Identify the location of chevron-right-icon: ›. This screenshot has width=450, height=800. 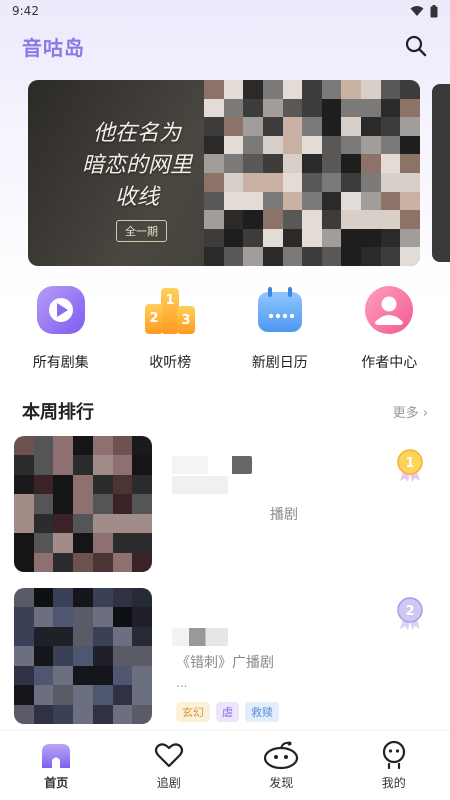
(423, 413).